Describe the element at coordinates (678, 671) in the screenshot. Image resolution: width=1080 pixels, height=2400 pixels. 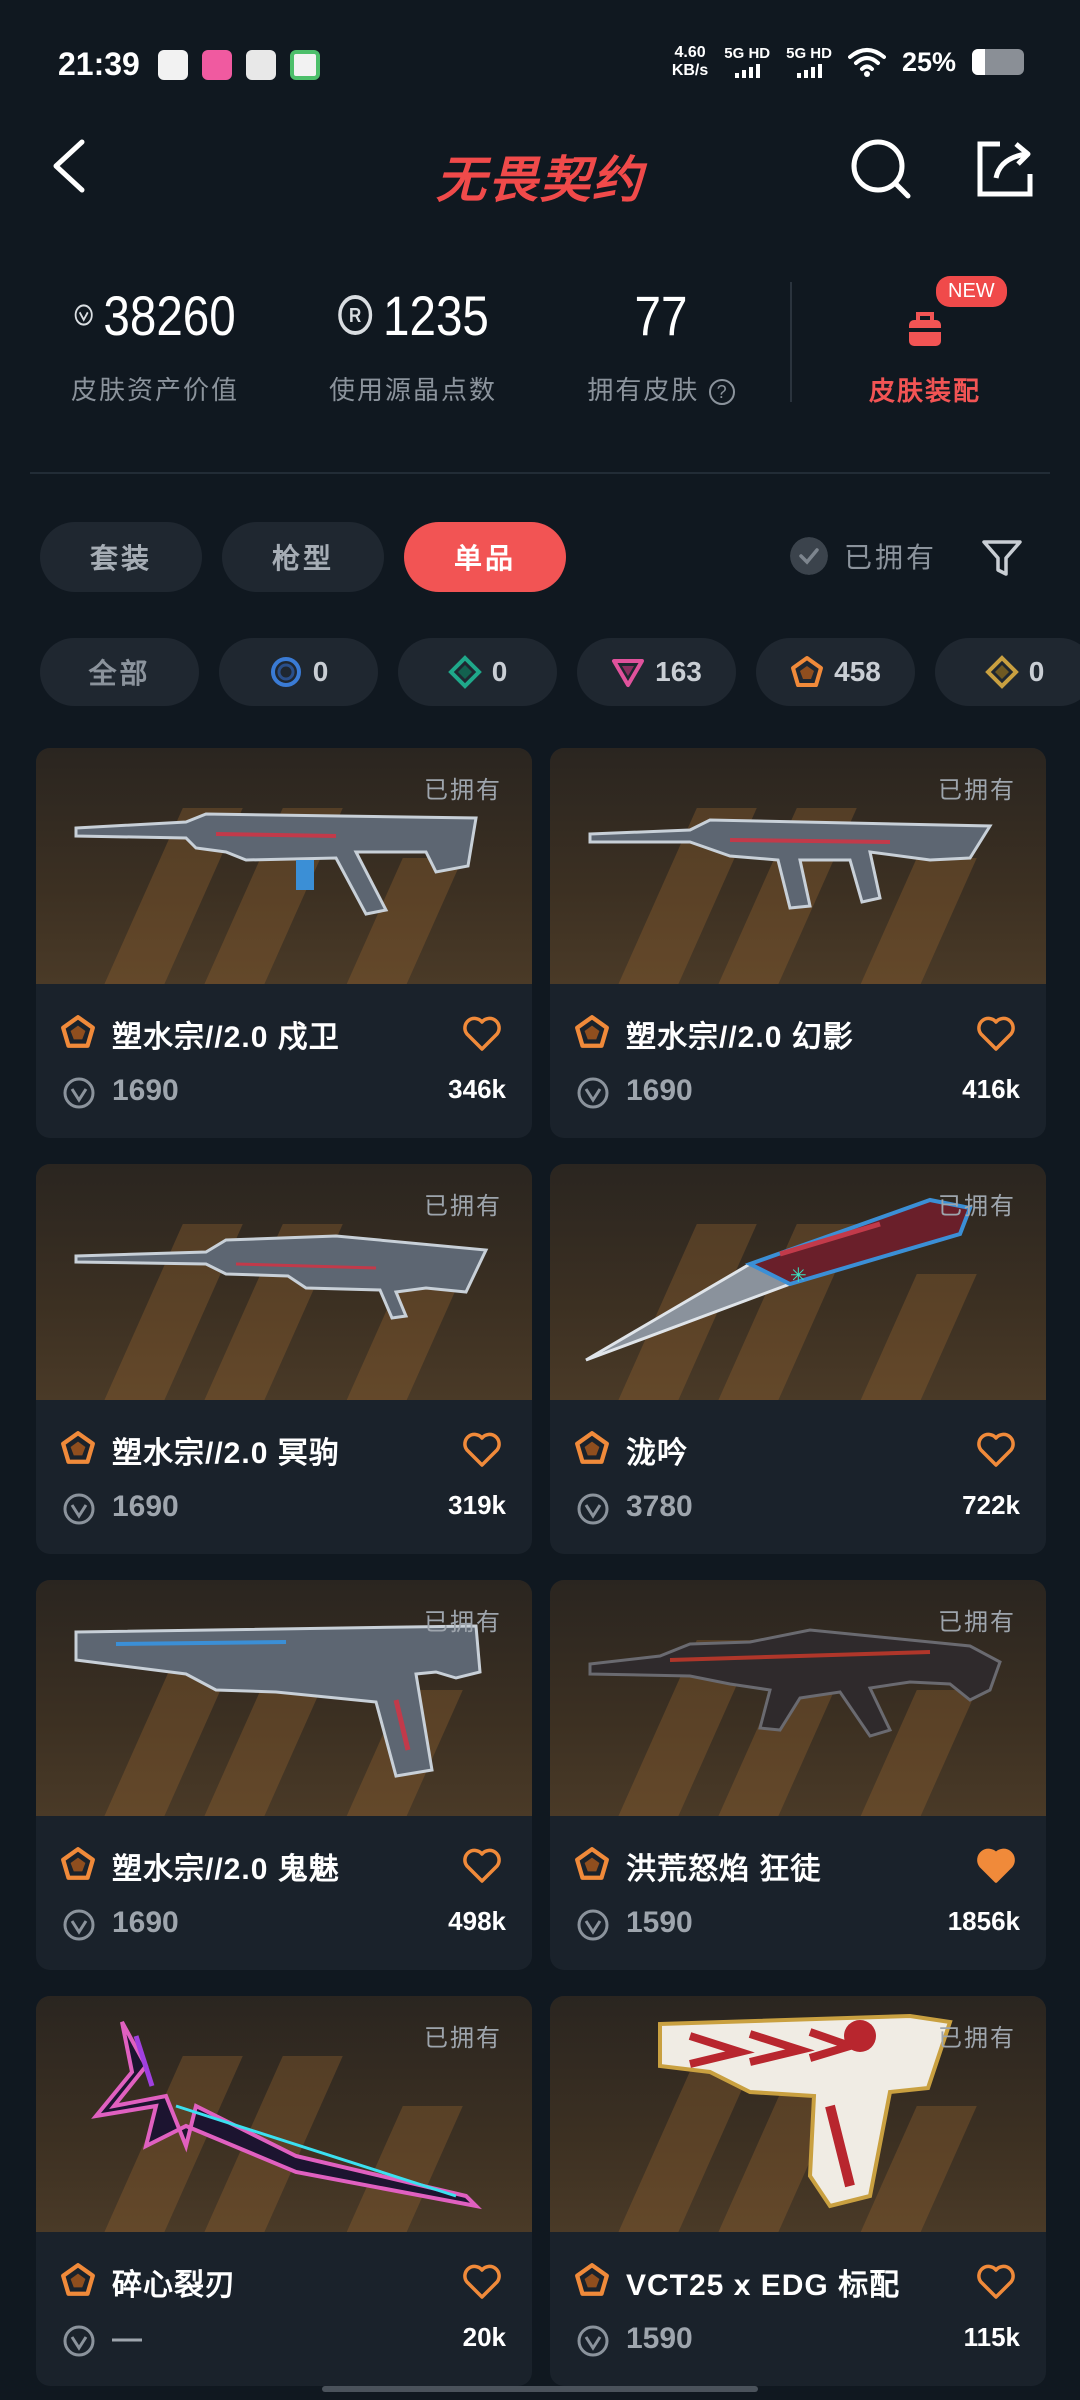
I see `chip-count: 163` at that location.